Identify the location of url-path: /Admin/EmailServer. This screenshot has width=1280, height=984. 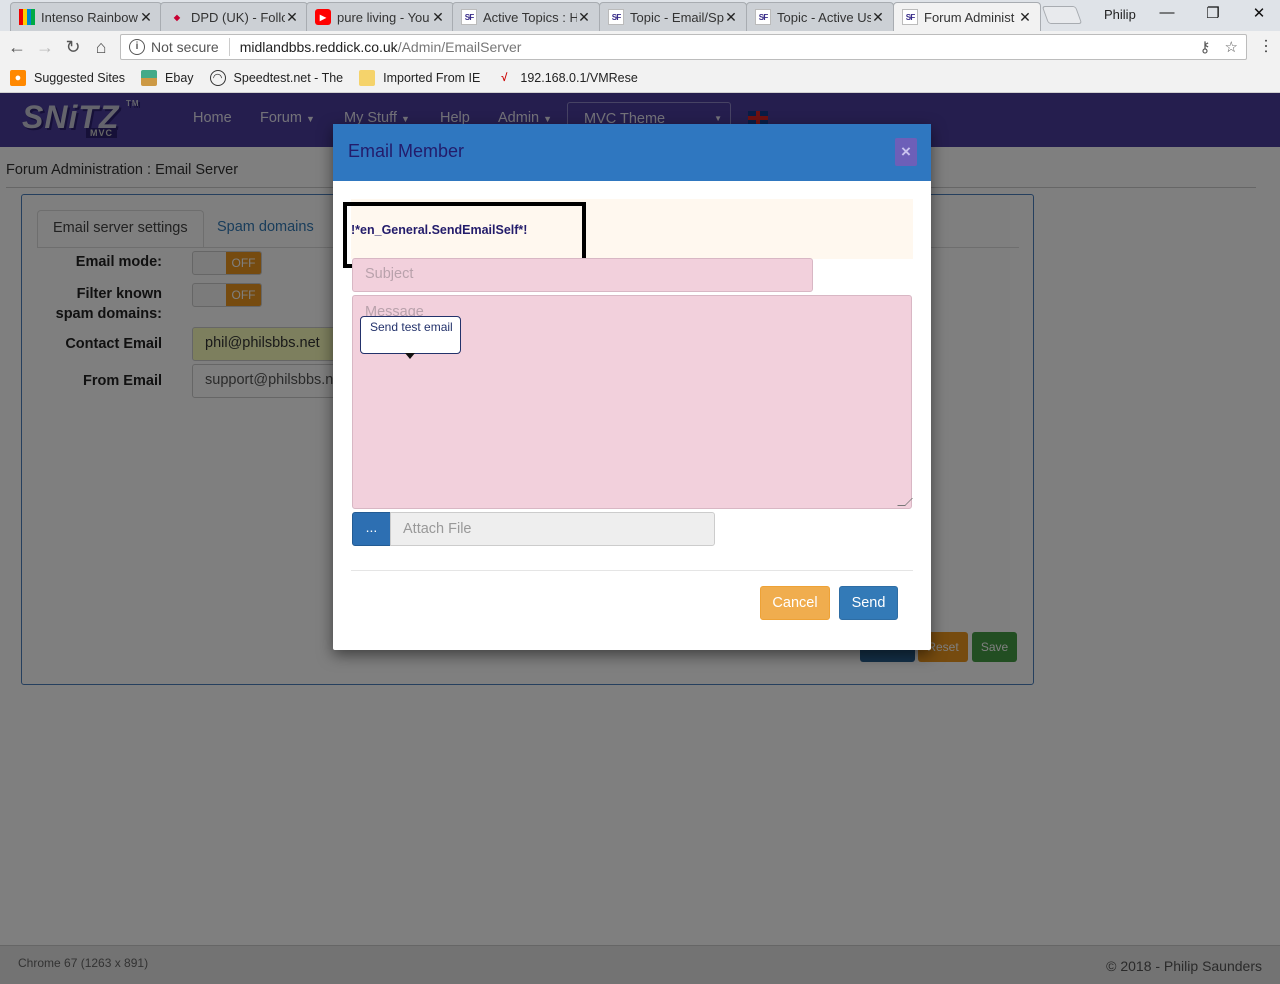
(459, 47).